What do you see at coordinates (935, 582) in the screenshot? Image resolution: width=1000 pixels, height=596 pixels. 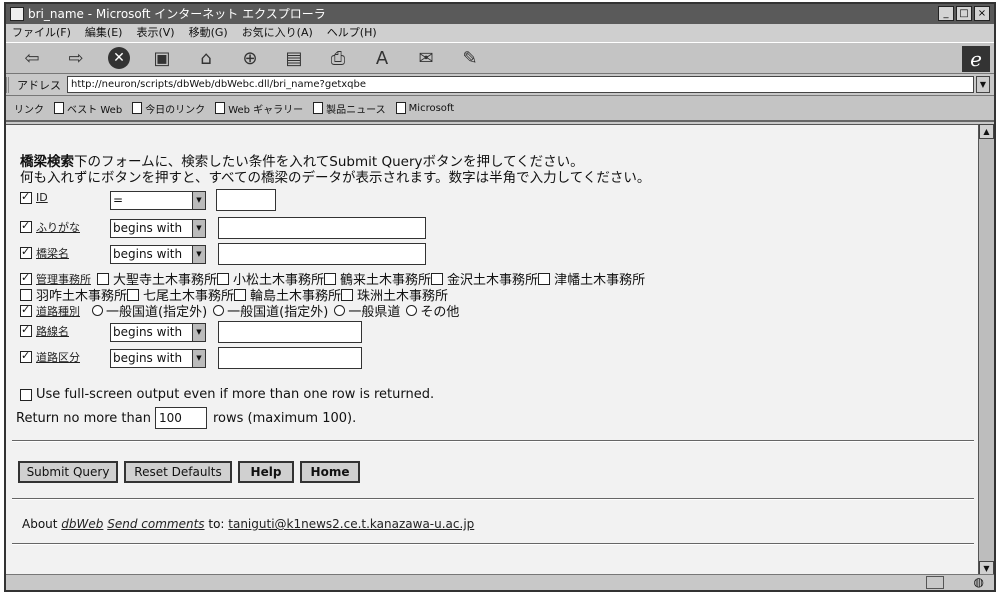 I see `zone-icon` at bounding box center [935, 582].